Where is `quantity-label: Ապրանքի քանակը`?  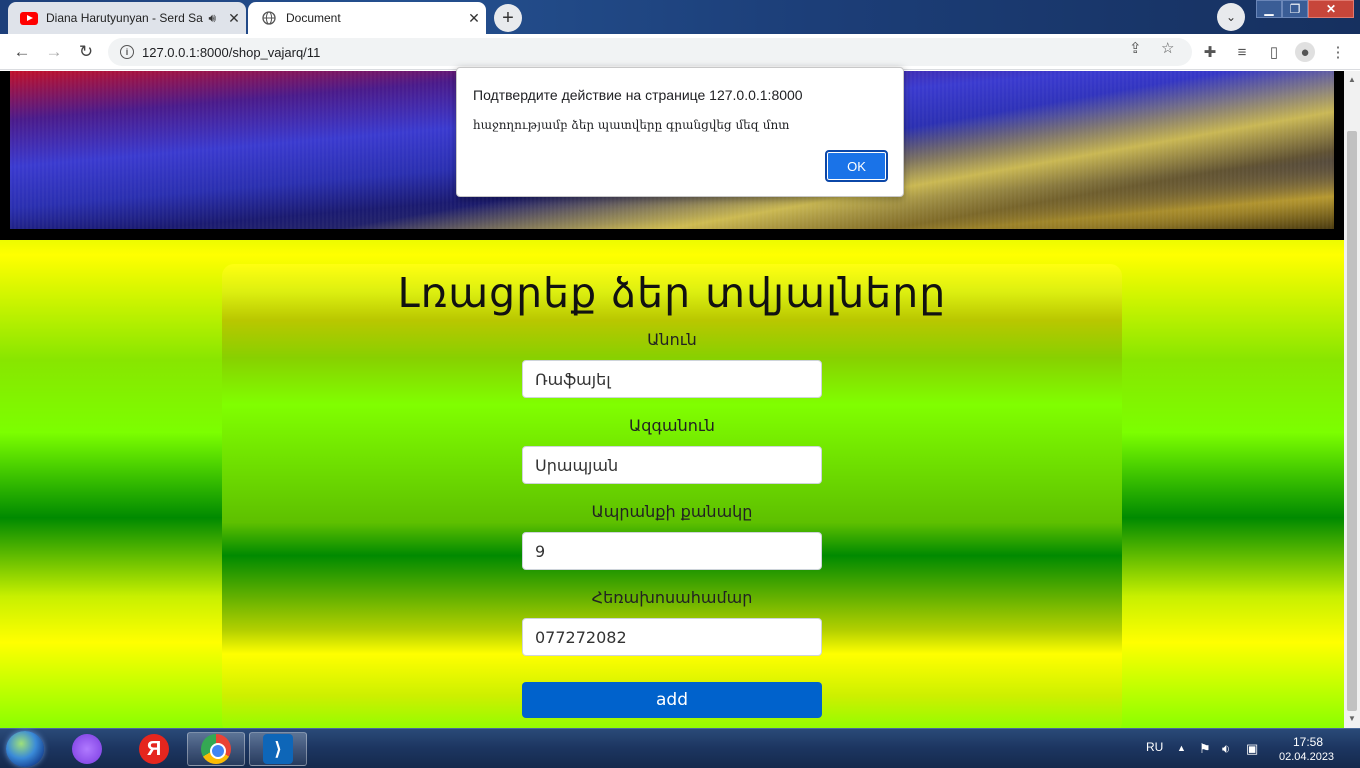
quantity-label: Ապրանքի քանակը is located at coordinates (672, 511).